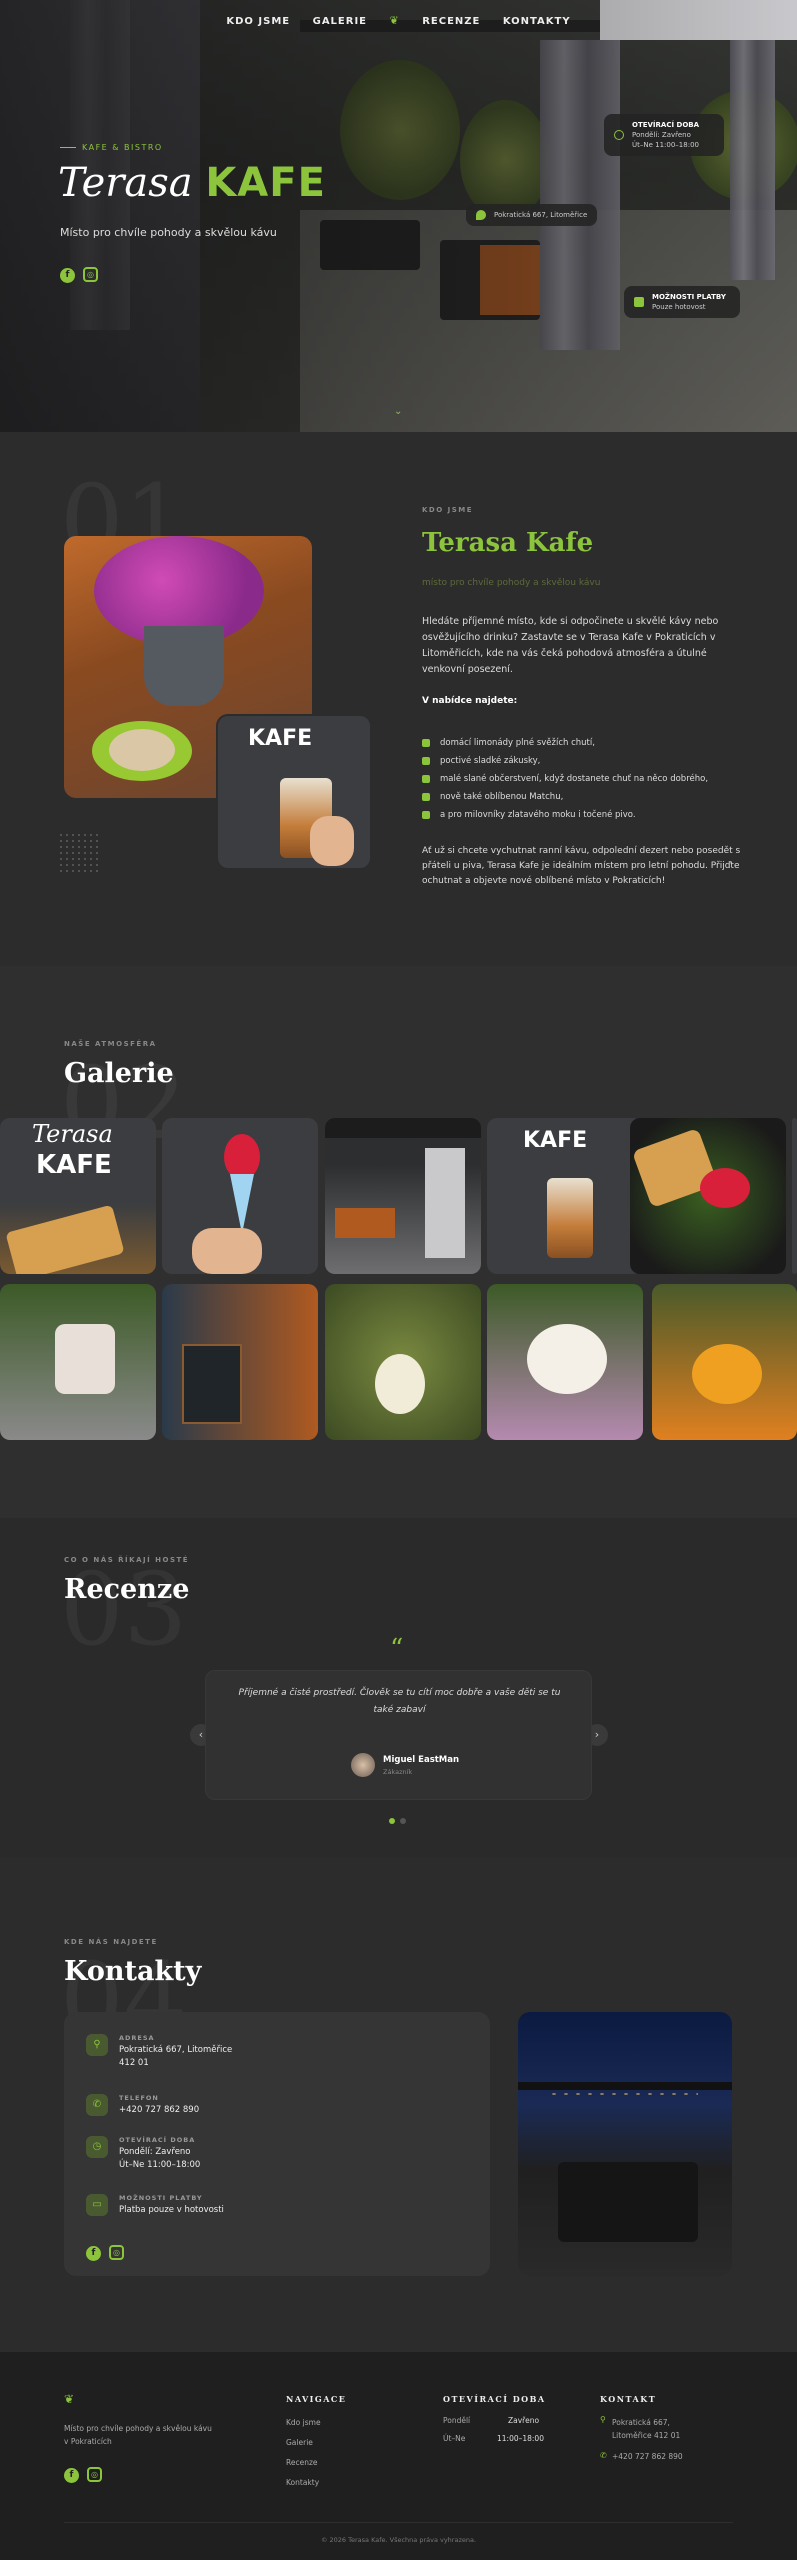 This screenshot has width=797, height=2560. I want to click on reviews-title: Recenze, so click(127, 1589).